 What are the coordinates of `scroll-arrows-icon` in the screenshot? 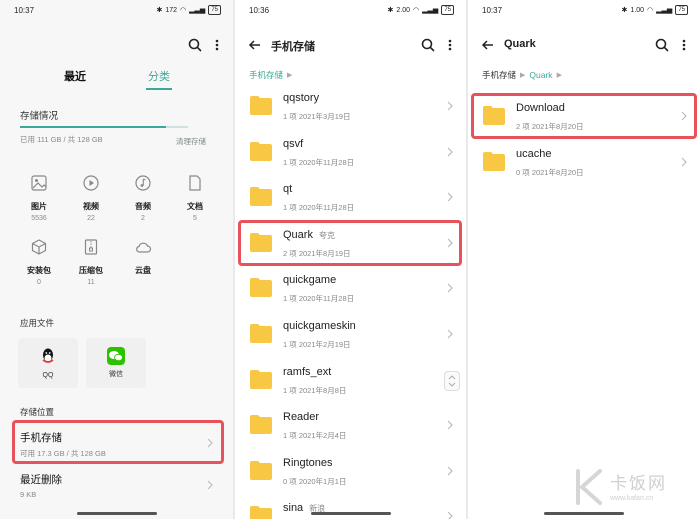 It's located at (452, 381).